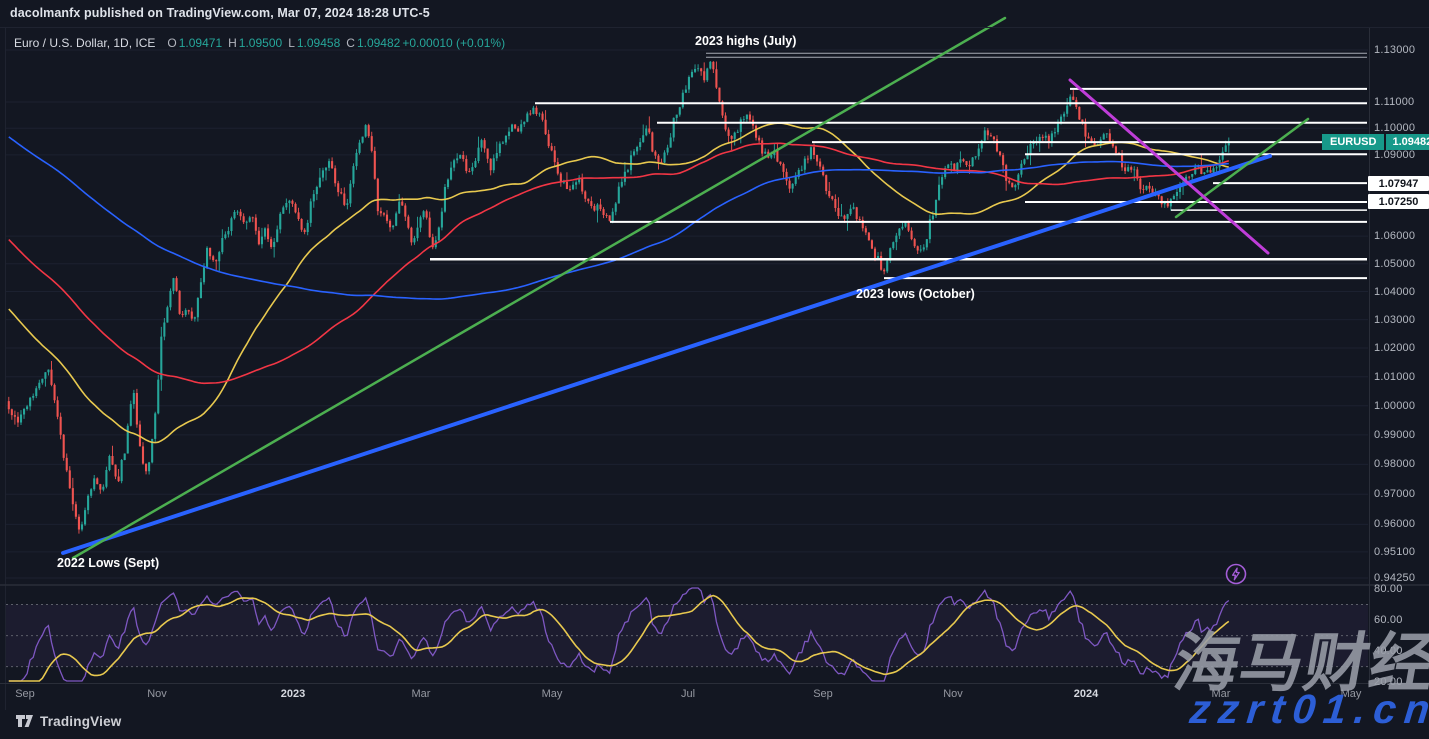 Image resolution: width=1429 pixels, height=739 pixels. Describe the element at coordinates (291, 43) in the screenshot. I see `low-label: L` at that location.